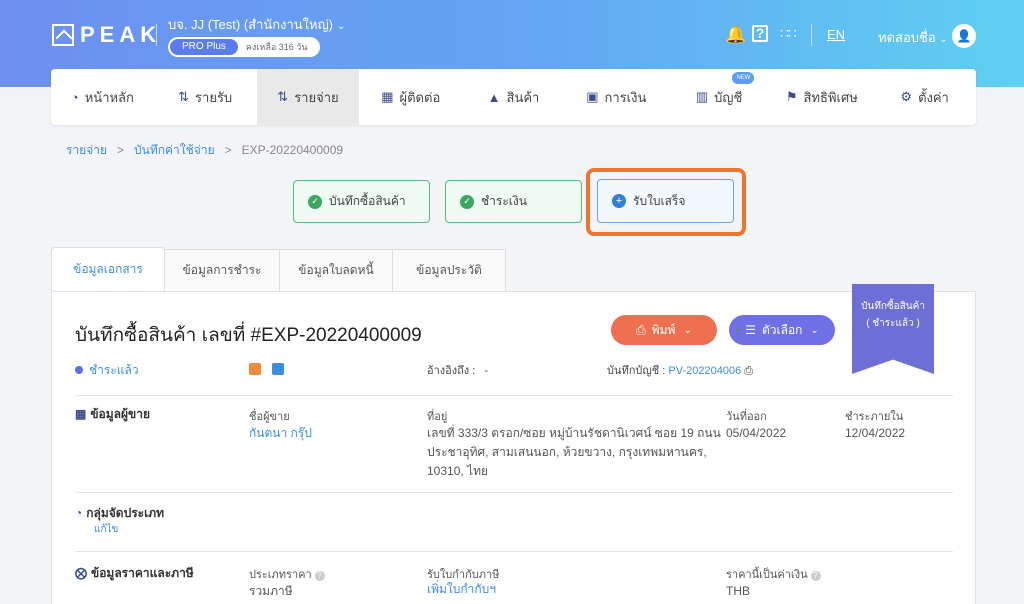 Image resolution: width=1024 pixels, height=604 pixels. I want to click on company-selector: บจ. JJ (Test) (สำนักงานใหญ่) ⌄, so click(256, 24).